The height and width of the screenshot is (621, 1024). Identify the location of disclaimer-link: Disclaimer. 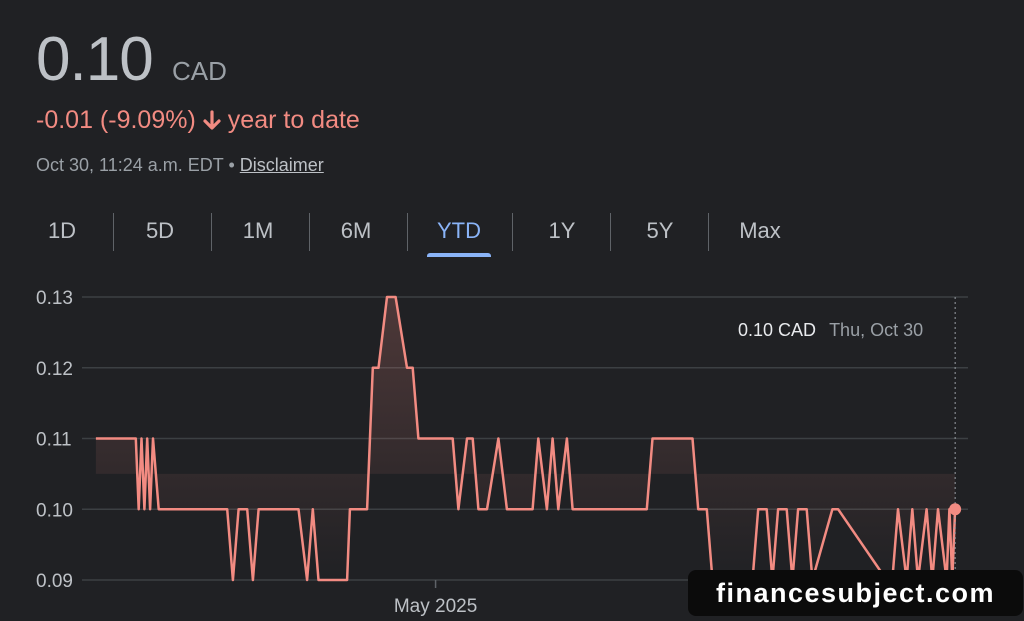
(282, 165).